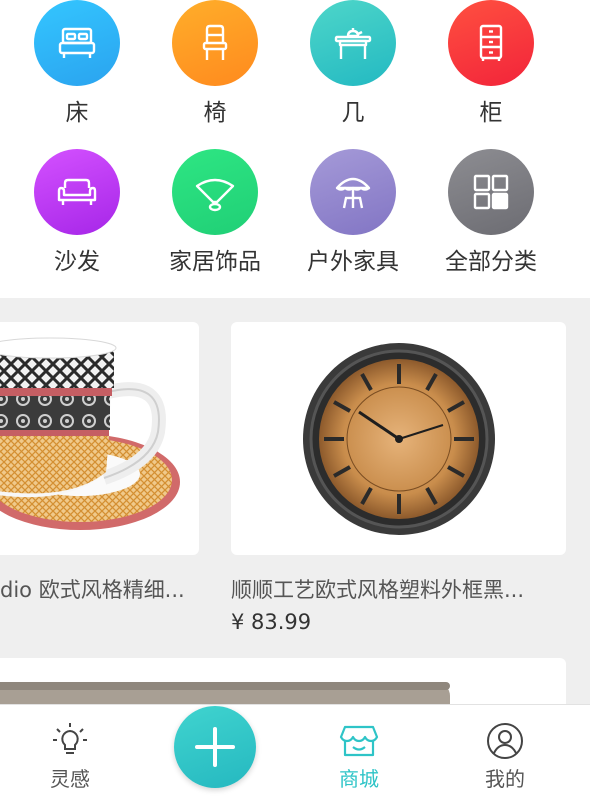 The image size is (590, 802). What do you see at coordinates (491, 192) in the screenshot?
I see `grid-icon` at bounding box center [491, 192].